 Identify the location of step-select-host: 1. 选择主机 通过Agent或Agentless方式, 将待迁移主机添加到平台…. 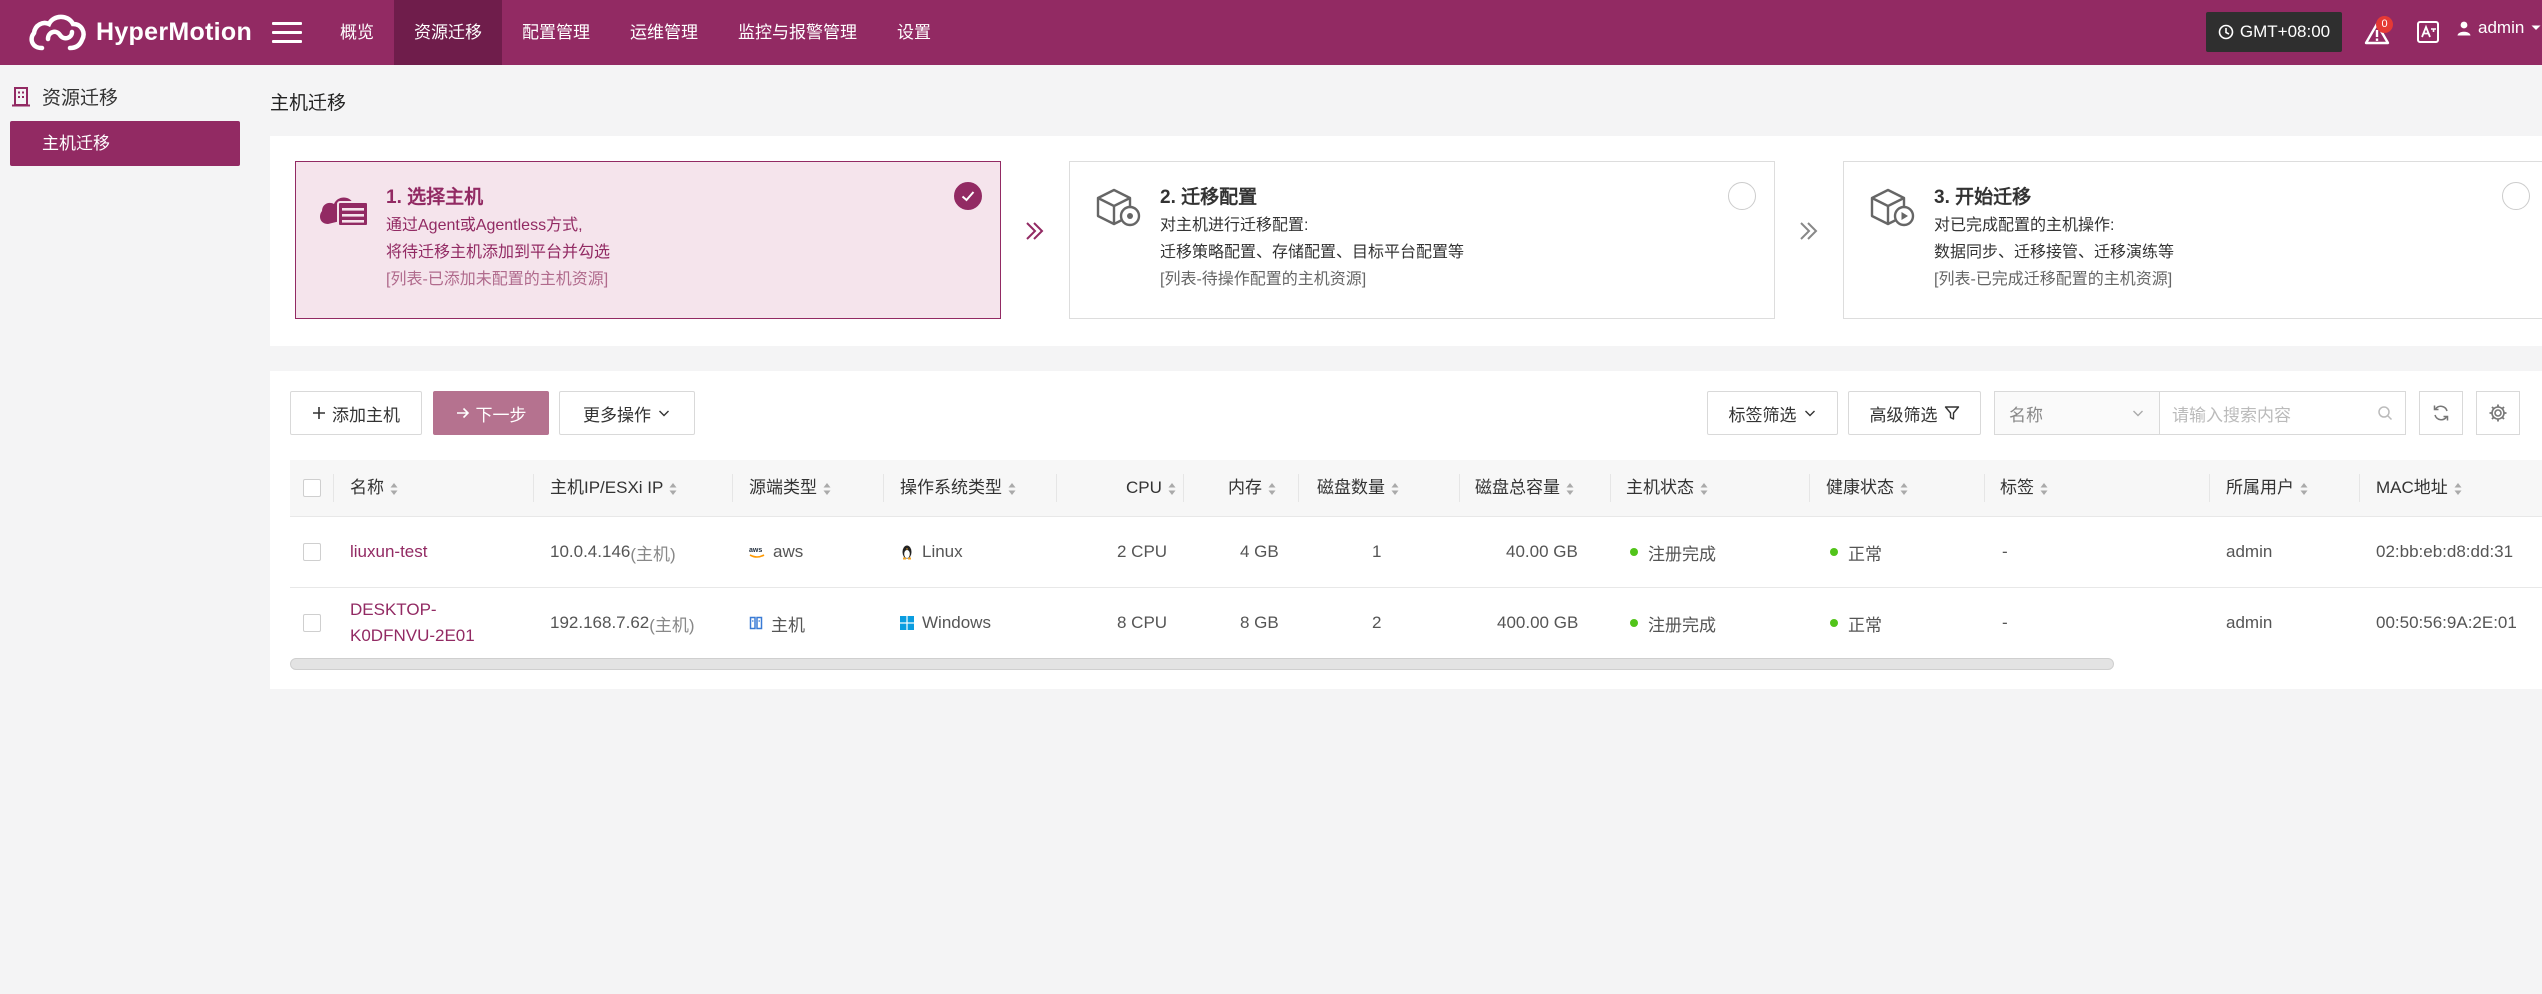
(648, 240).